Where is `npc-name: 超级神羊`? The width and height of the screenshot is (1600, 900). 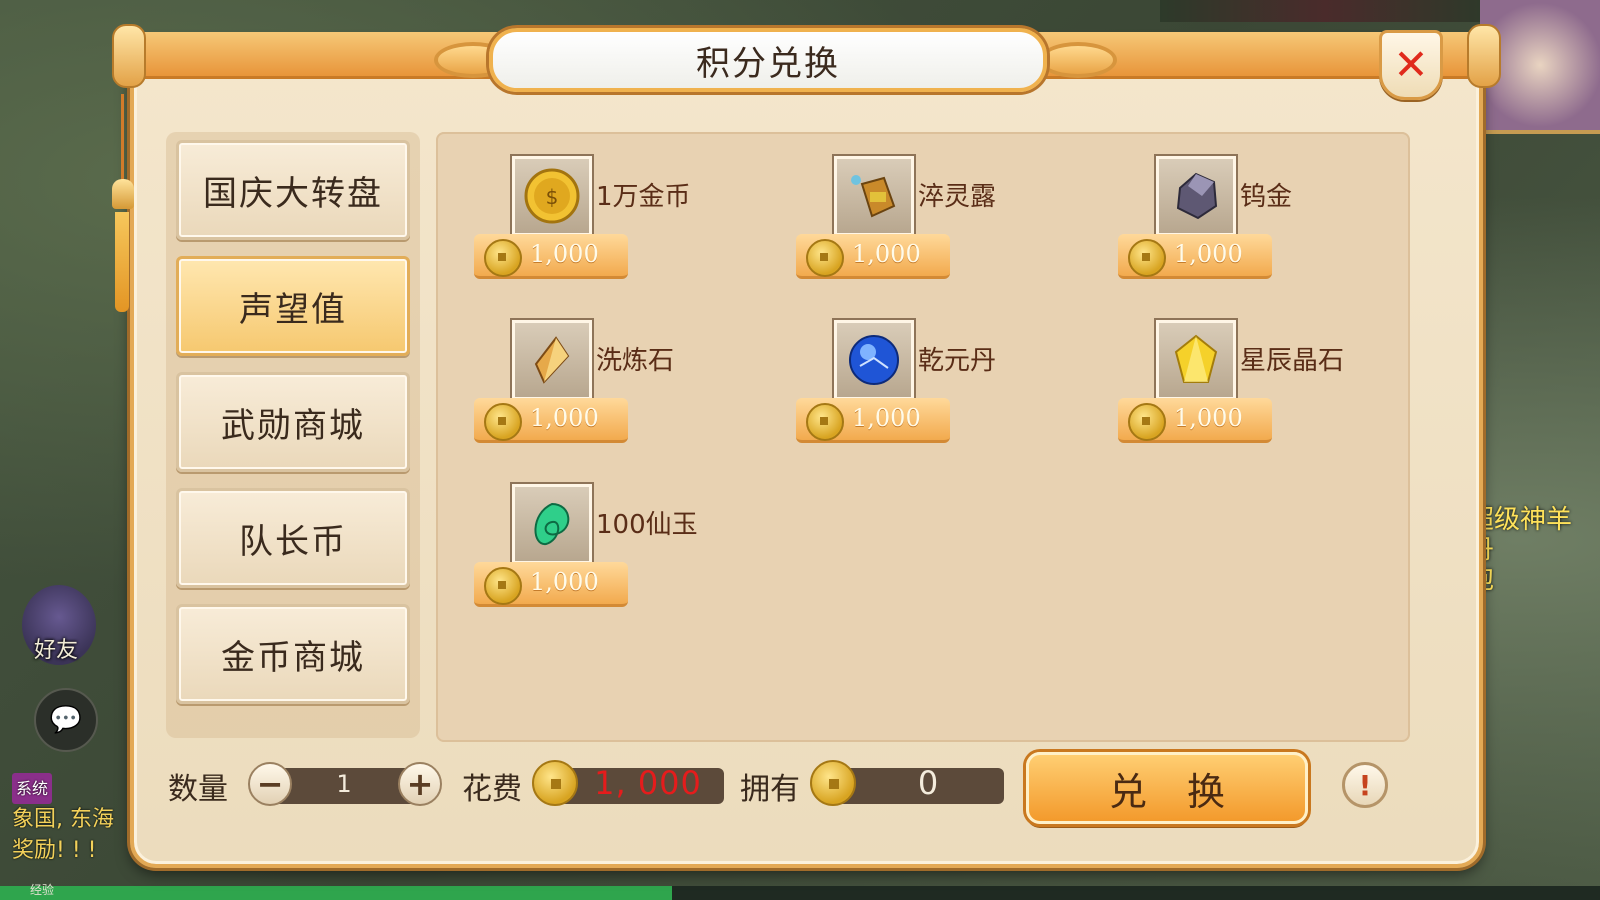 npc-name: 超级神羊 is located at coordinates (1520, 520).